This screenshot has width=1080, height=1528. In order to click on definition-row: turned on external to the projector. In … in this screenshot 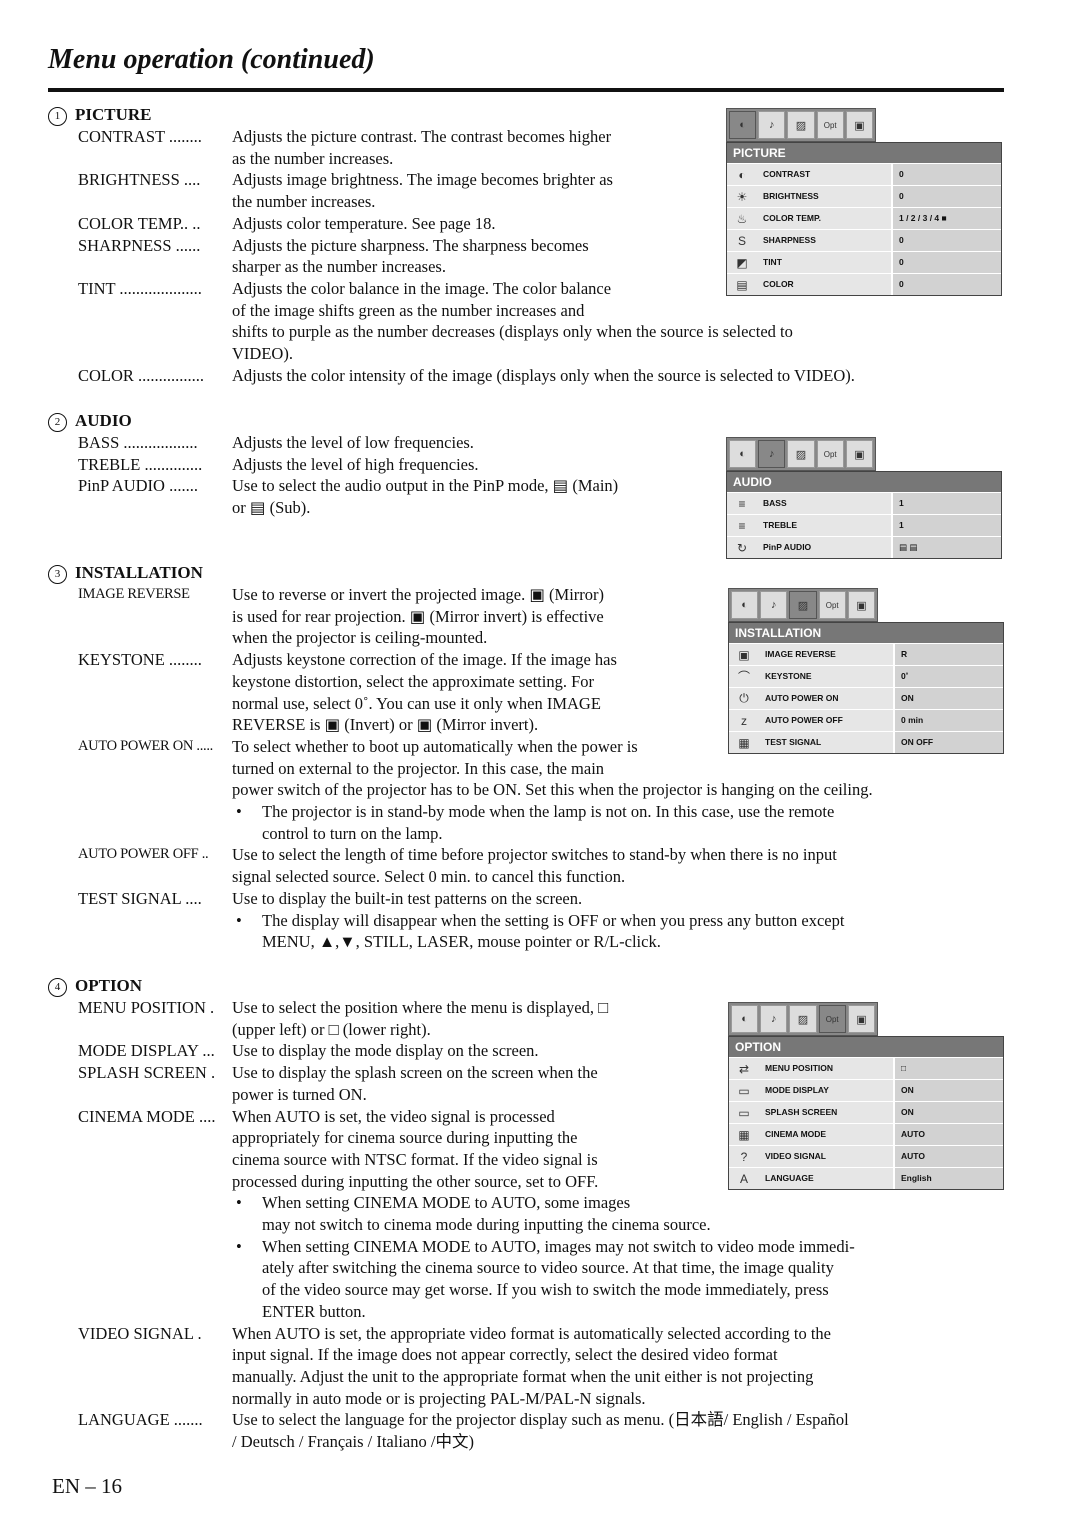, I will do `click(384, 769)`.